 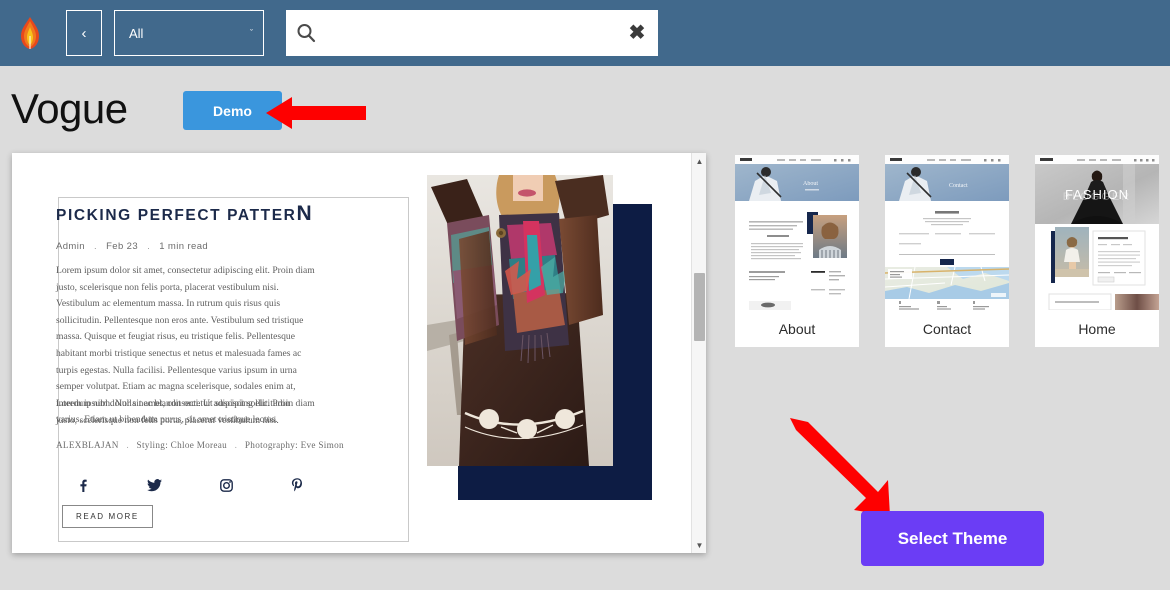 I want to click on thumbnail-home-label: Home, so click(x=1097, y=328).